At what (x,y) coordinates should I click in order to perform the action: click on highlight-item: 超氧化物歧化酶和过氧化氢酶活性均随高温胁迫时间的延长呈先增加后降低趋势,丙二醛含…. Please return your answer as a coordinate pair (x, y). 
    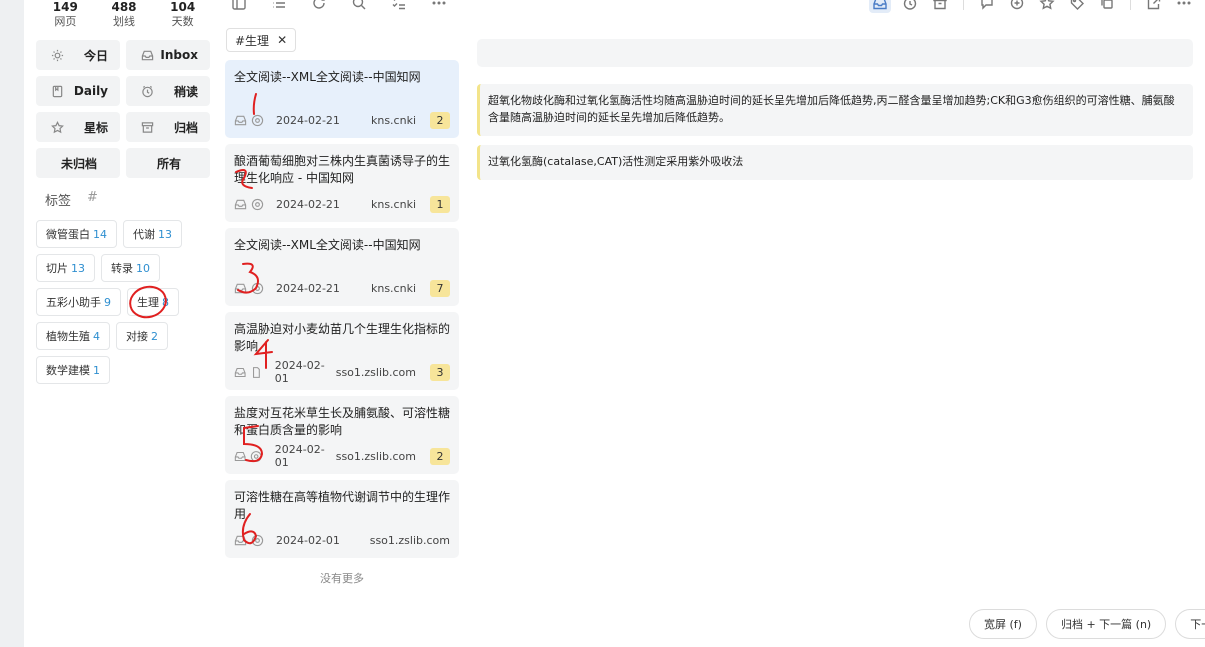
    Looking at the image, I should click on (835, 110).